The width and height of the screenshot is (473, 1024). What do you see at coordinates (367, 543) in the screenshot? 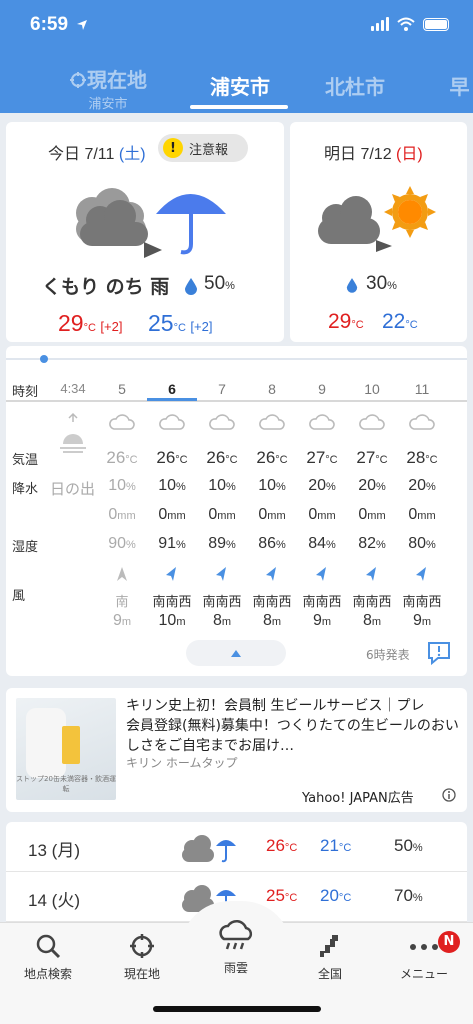
I see `hour-humidity-value: 82` at bounding box center [367, 543].